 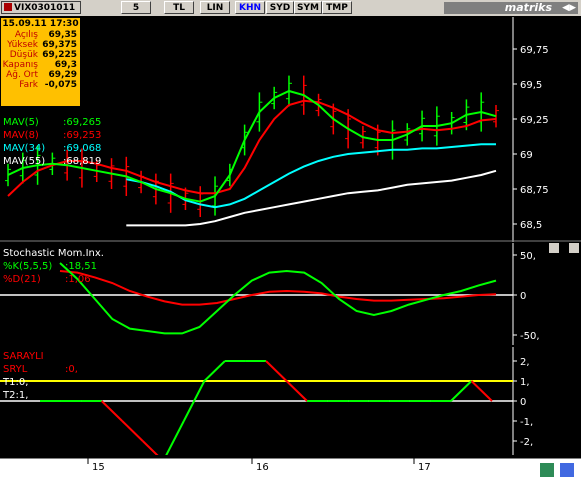 What do you see at coordinates (65, 65) in the screenshot?
I see `info-value: 69,3` at bounding box center [65, 65].